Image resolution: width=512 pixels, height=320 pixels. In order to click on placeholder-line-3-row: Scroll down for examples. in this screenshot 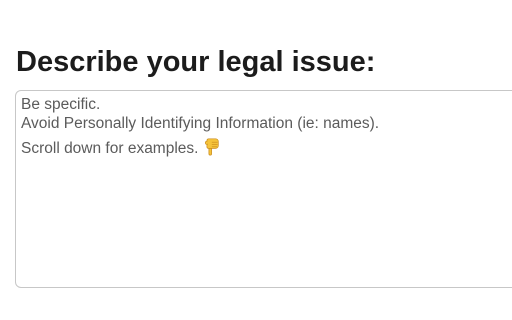, I will do `click(266, 149)`.